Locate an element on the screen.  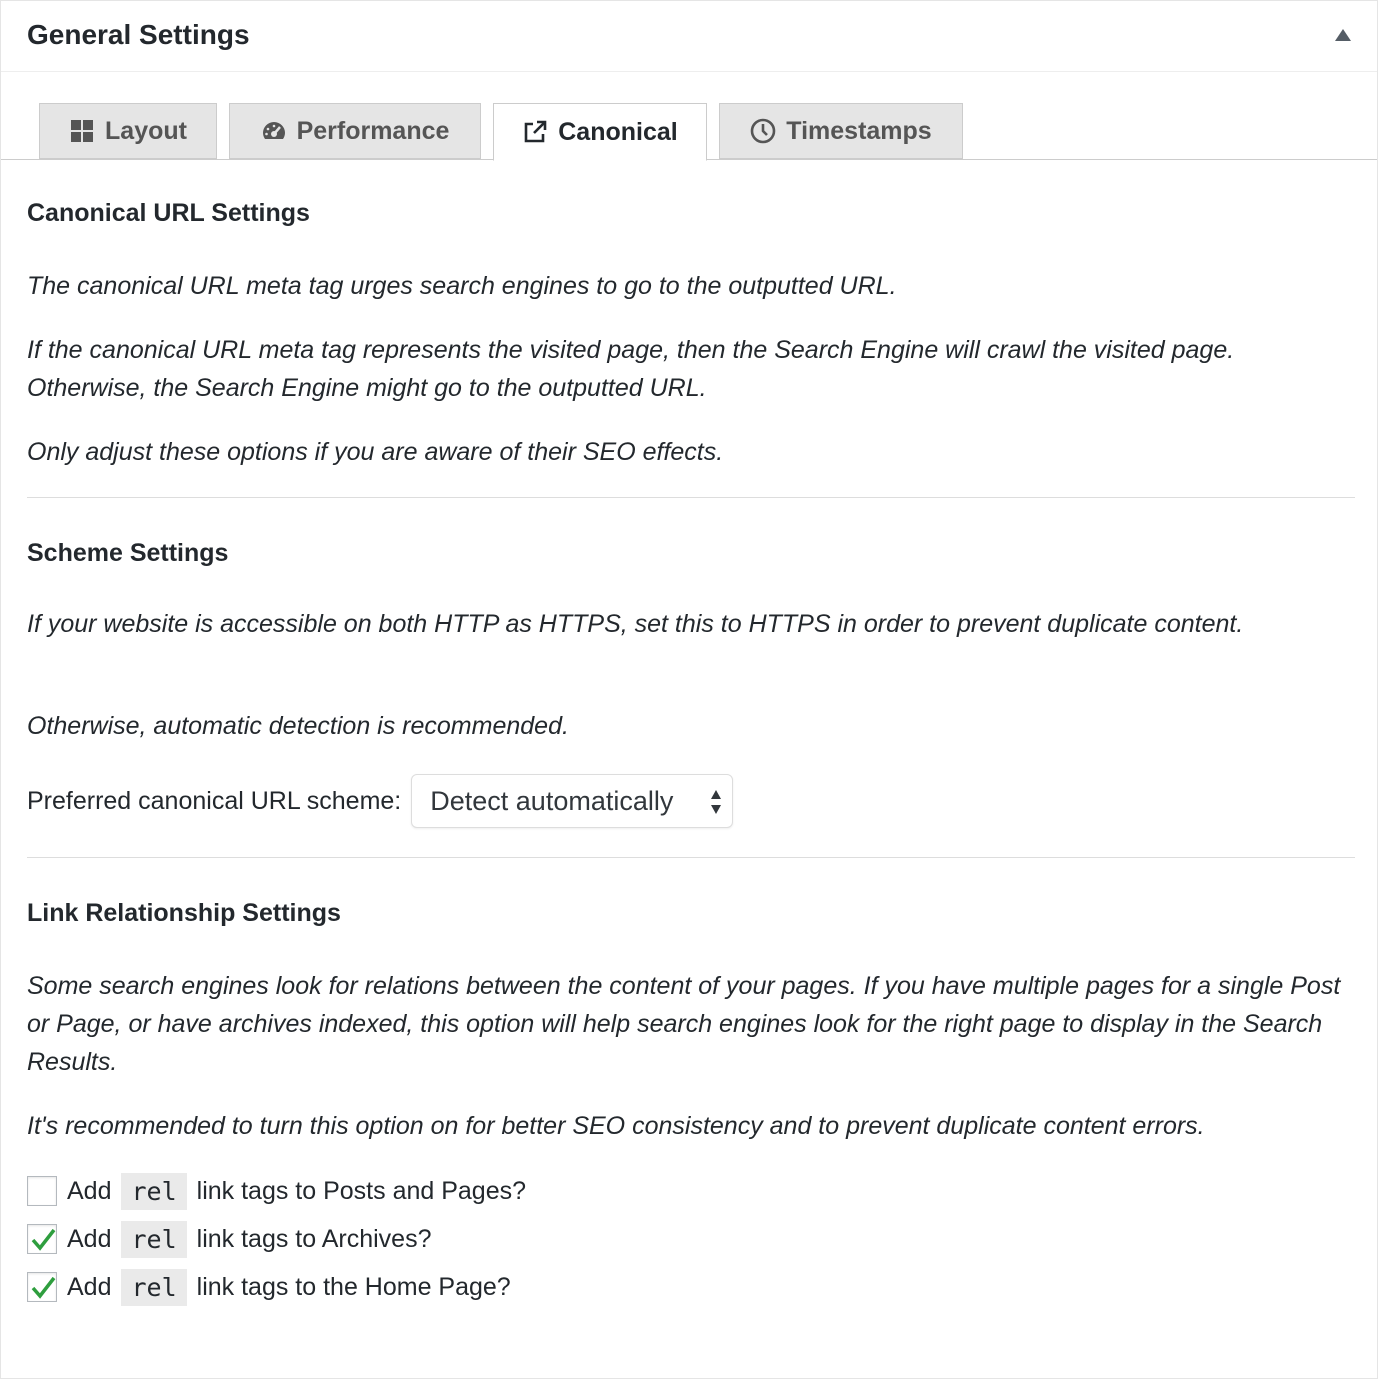
tabs-bar: Layout Performance Canonical Timestamps is located at coordinates (689, 116).